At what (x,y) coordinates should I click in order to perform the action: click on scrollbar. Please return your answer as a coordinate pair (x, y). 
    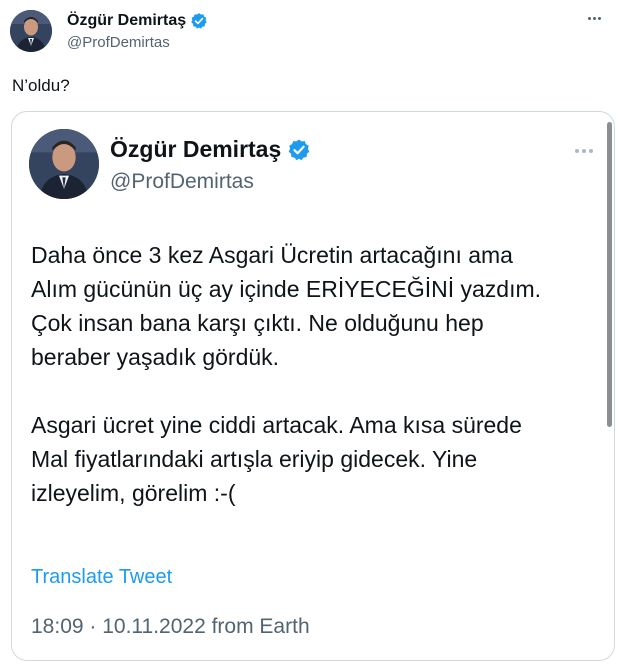
    Looking at the image, I should click on (609, 274).